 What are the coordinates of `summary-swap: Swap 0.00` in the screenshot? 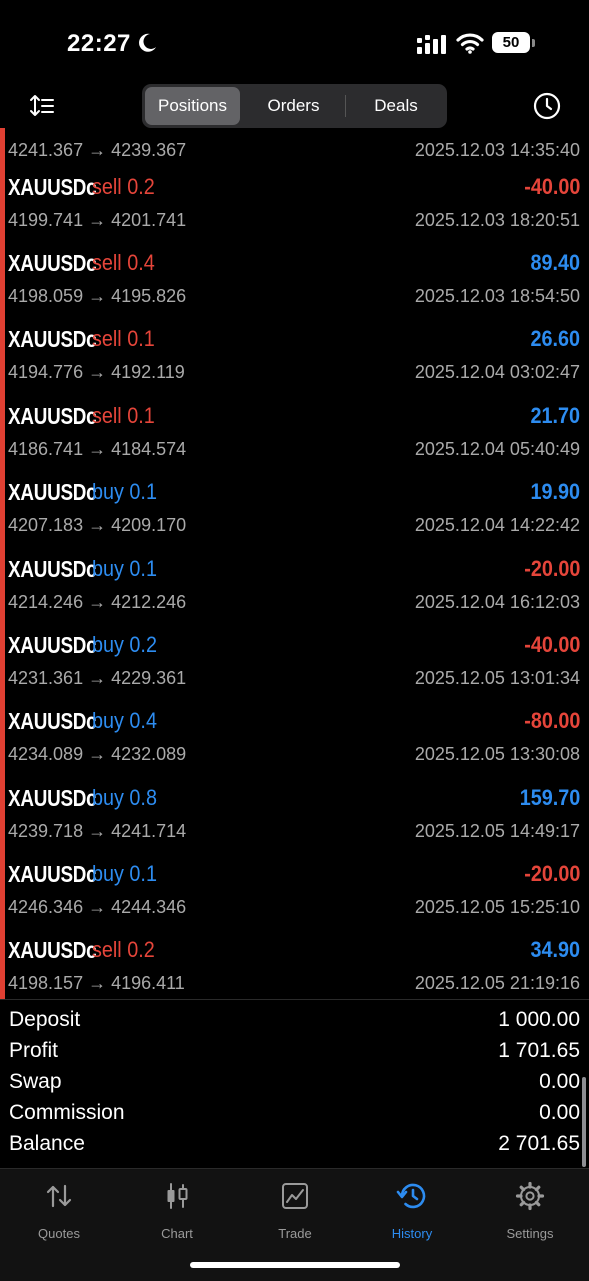 It's located at (294, 1083).